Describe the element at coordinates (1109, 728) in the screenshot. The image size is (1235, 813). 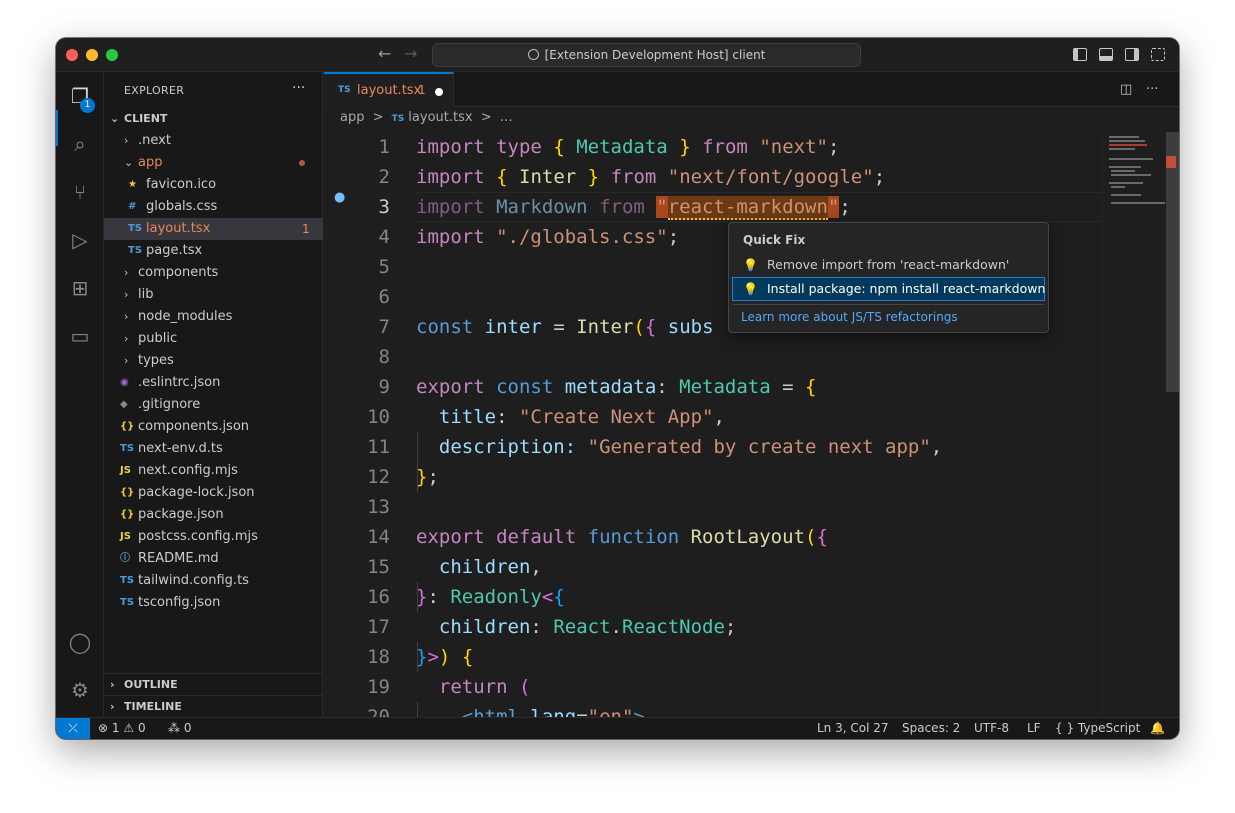
I see `language-label: TypeScript` at that location.